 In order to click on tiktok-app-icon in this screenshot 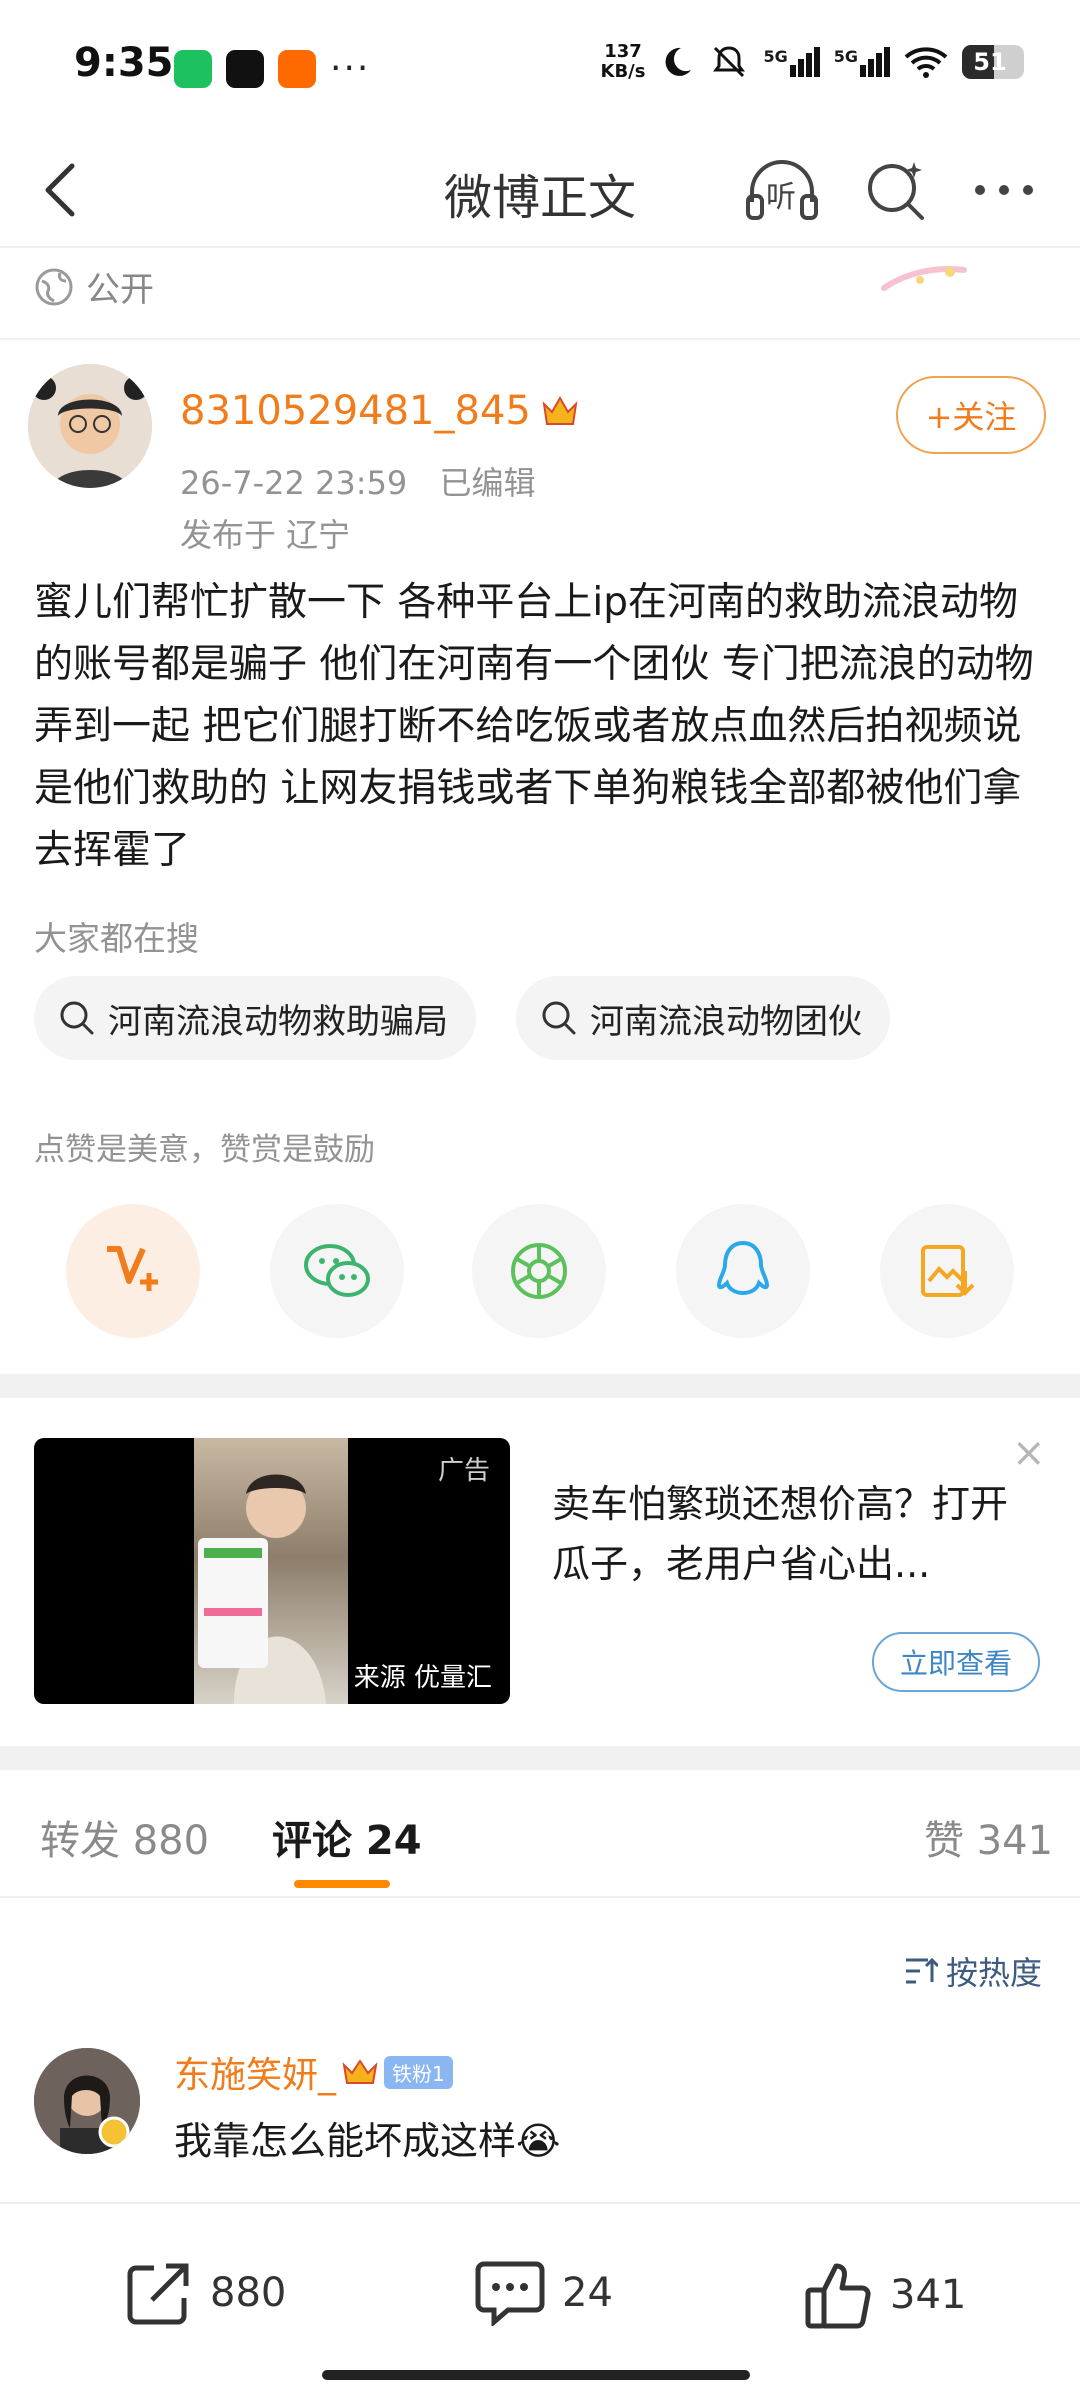, I will do `click(245, 69)`.